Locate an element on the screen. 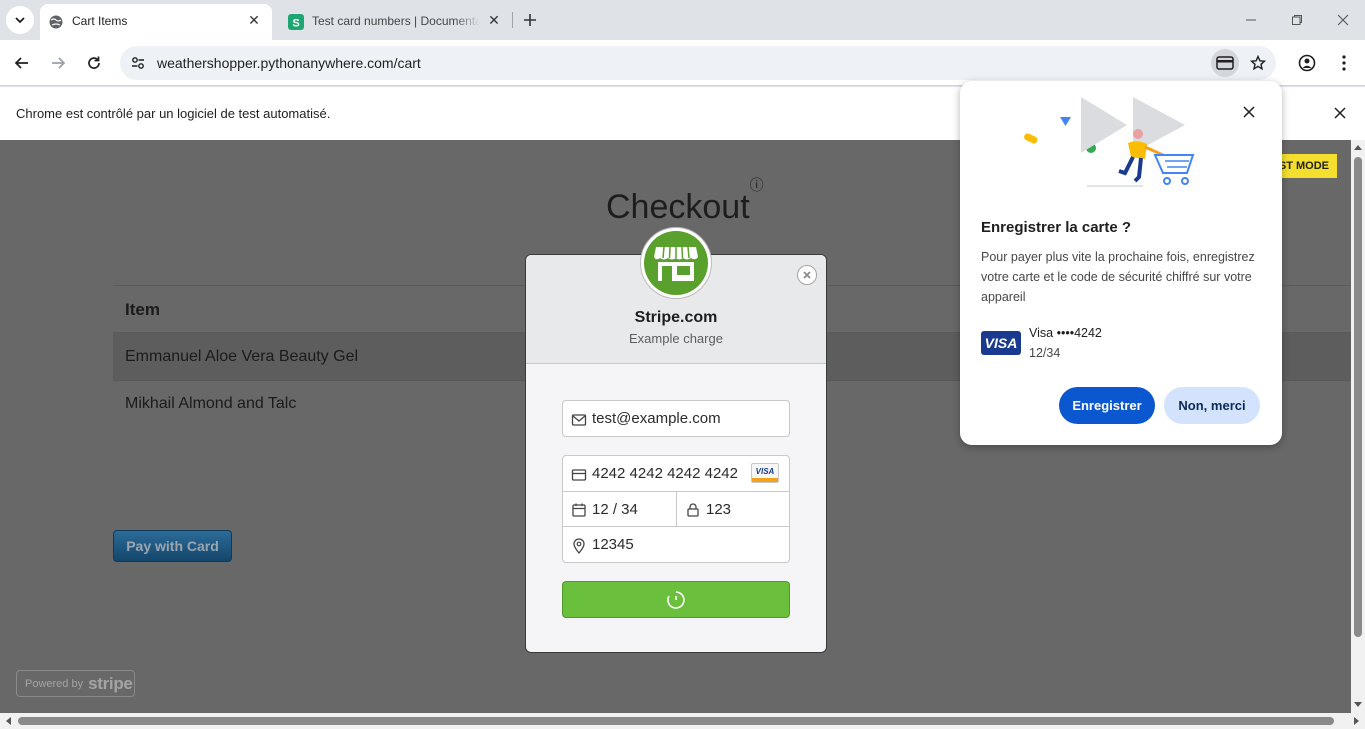 The height and width of the screenshot is (729, 1365). profile-button is located at coordinates (1307, 63).